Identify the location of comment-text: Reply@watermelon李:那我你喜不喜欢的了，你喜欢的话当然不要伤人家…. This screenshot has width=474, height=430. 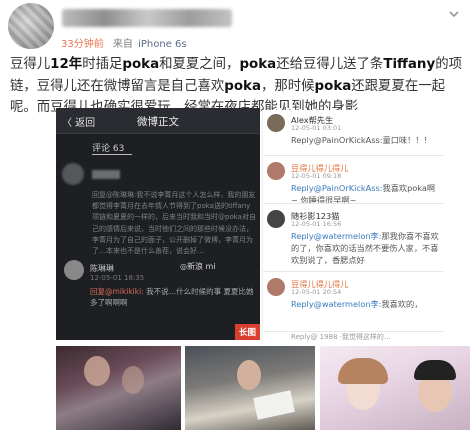
(366, 248).